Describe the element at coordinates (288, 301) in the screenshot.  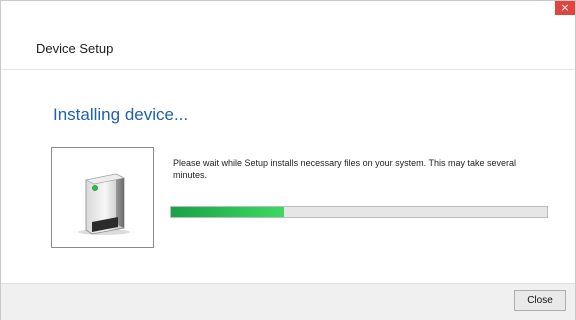
I see `dialog-footer: Close` at that location.